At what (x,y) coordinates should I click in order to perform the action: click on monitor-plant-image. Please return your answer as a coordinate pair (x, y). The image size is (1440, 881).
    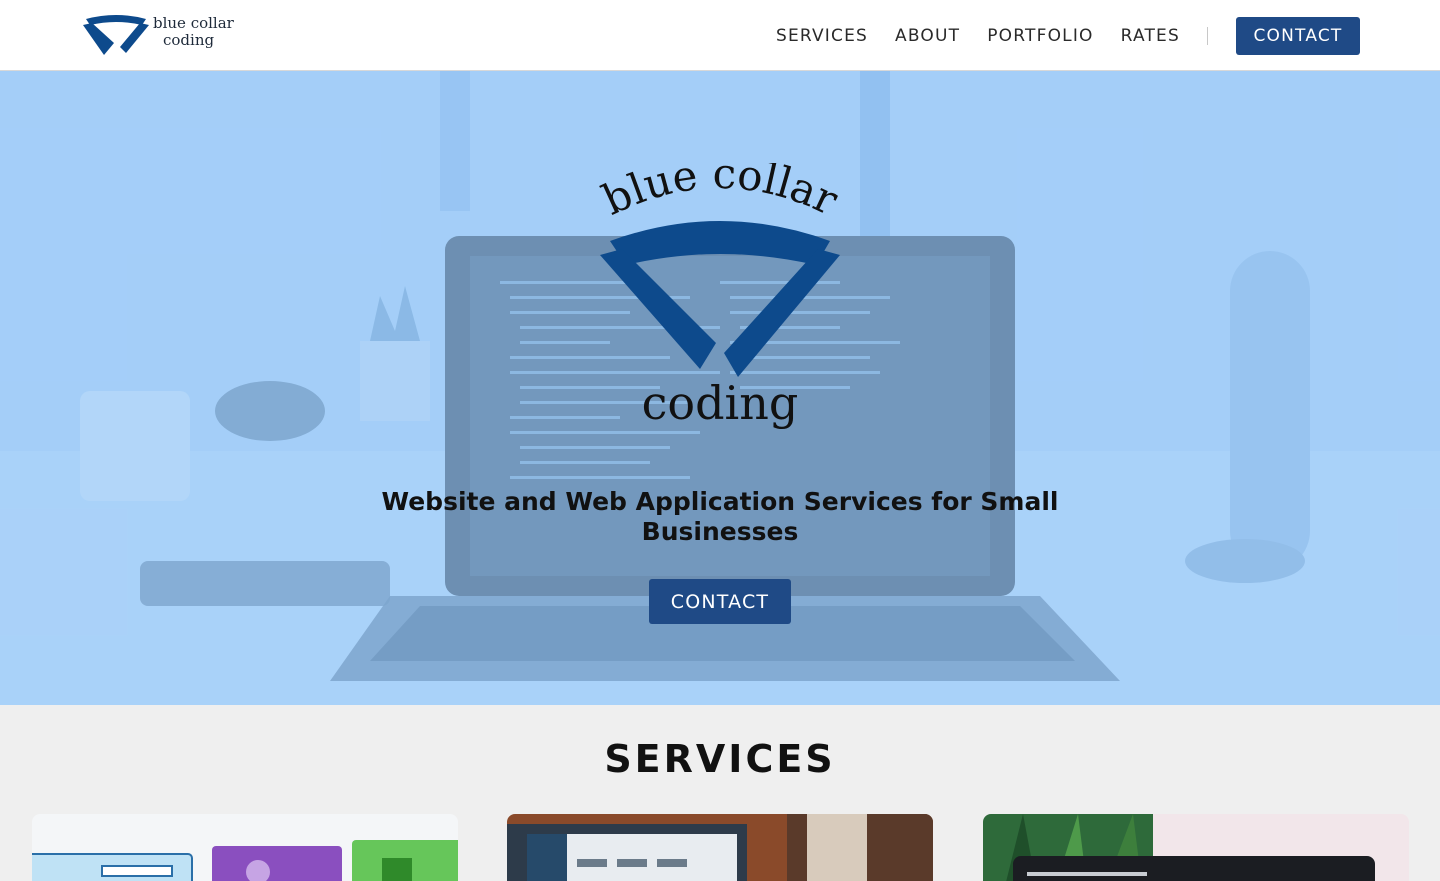
    Looking at the image, I should click on (1196, 847).